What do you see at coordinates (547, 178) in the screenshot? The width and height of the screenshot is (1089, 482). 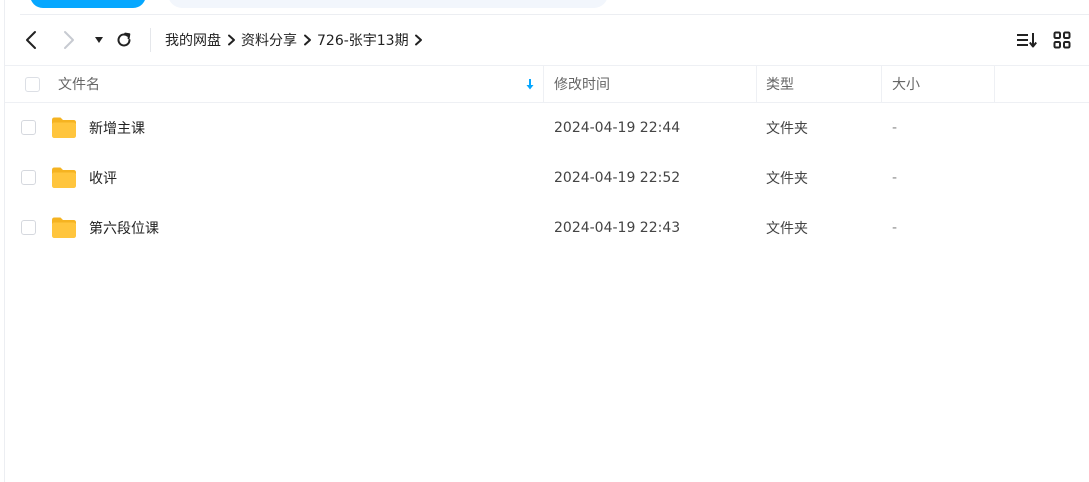 I see `table-row: 收评 2024-04-19 22:52 文件夹 -` at bounding box center [547, 178].